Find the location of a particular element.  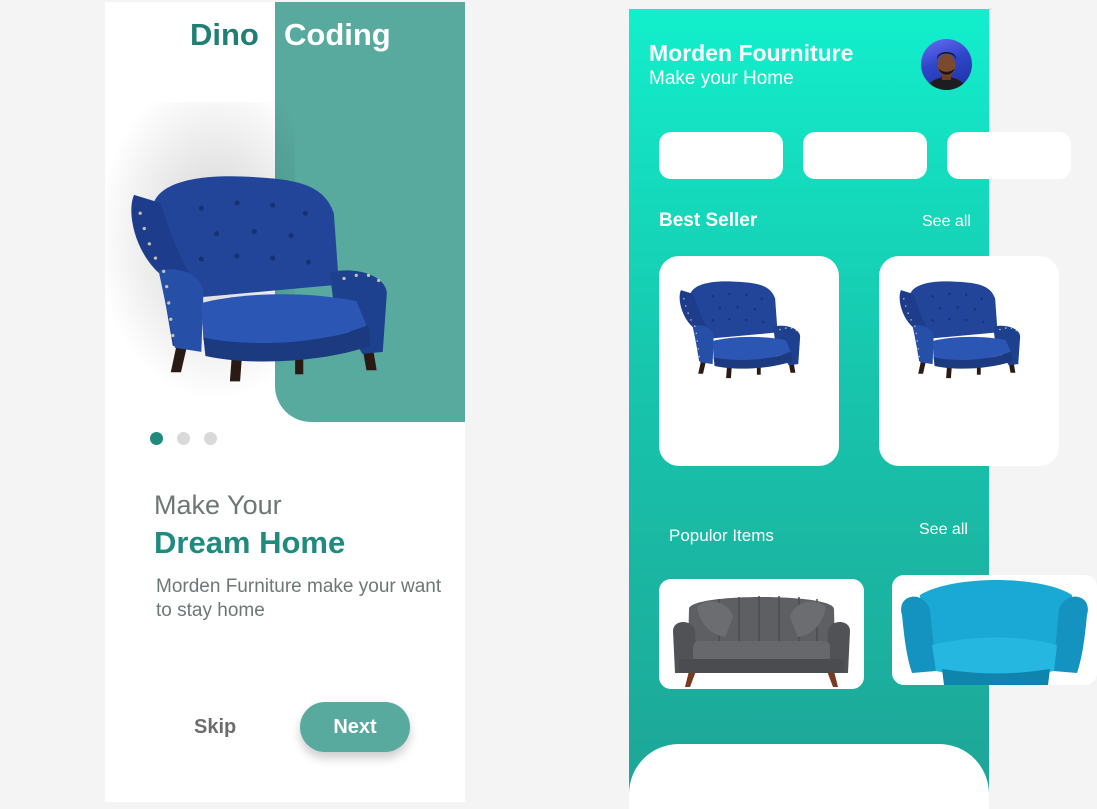

page-indicator is located at coordinates (183, 438).